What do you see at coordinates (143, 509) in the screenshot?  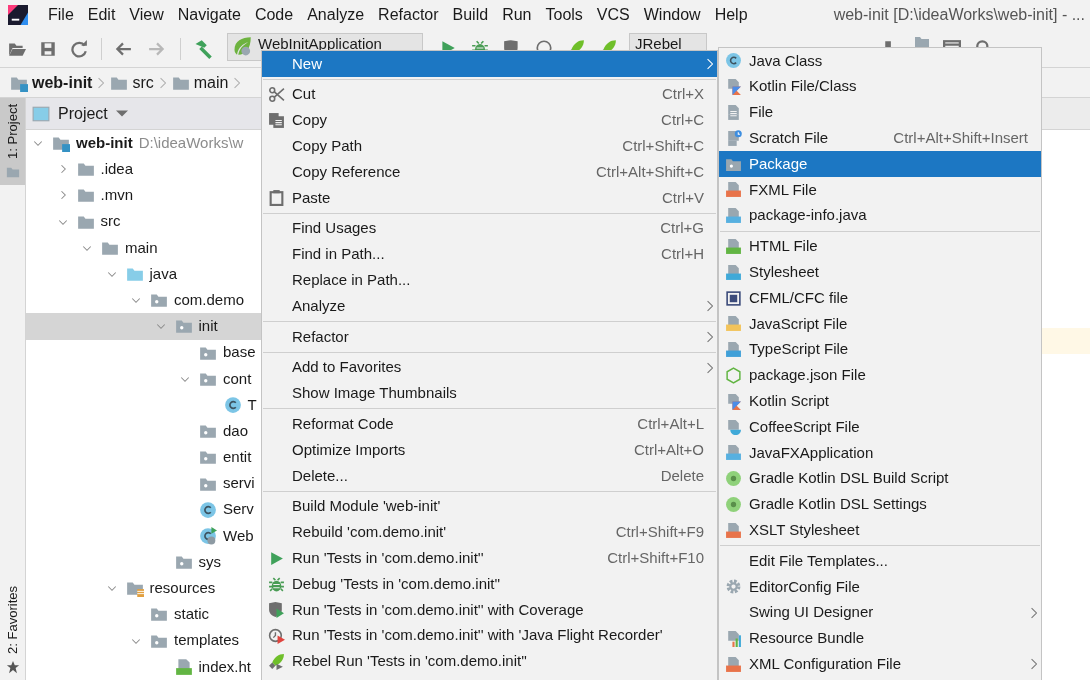 I see `tree-row: Serv` at bounding box center [143, 509].